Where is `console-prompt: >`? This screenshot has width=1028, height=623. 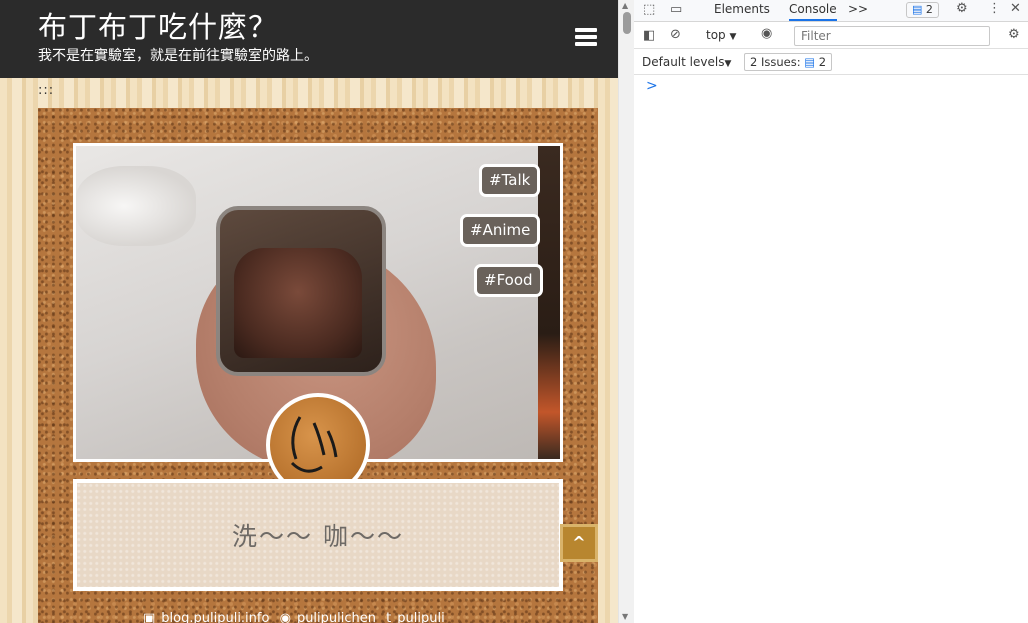
console-prompt: > is located at coordinates (652, 86).